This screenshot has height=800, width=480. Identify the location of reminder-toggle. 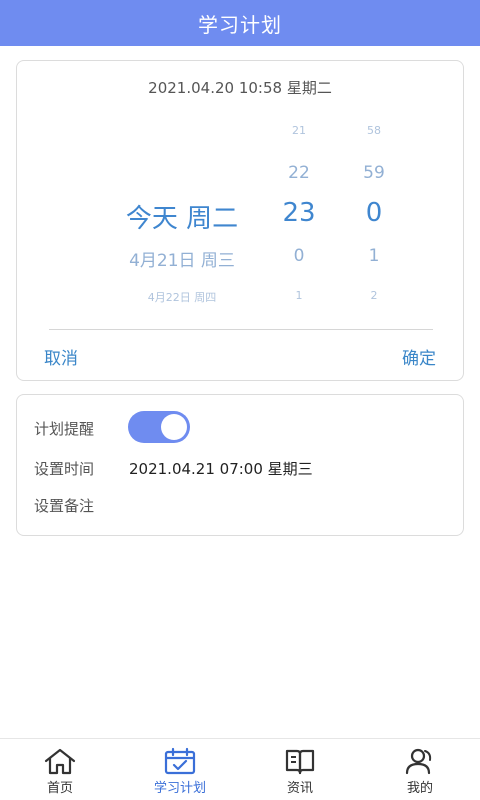
(159, 427).